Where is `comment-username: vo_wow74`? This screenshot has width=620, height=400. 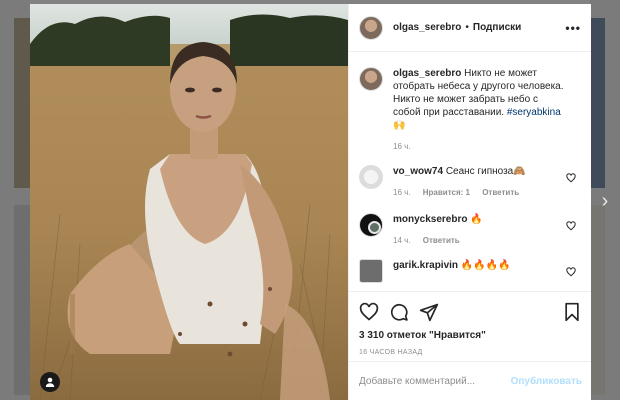 comment-username: vo_wow74 is located at coordinates (418, 171).